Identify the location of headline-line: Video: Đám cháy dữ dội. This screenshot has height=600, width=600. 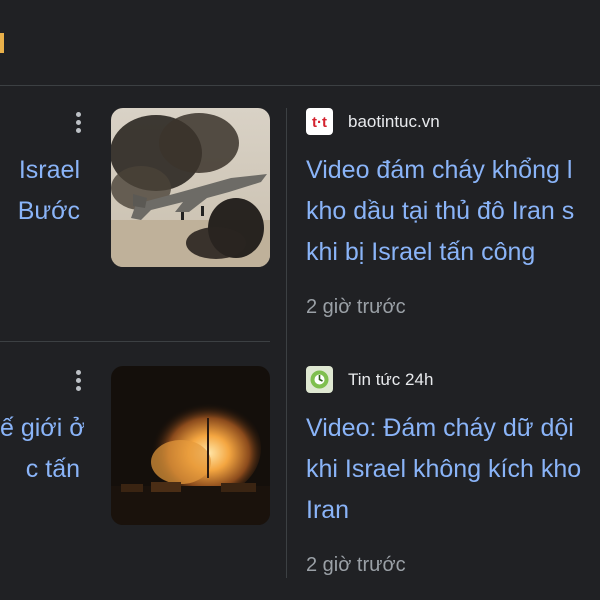
(453, 428).